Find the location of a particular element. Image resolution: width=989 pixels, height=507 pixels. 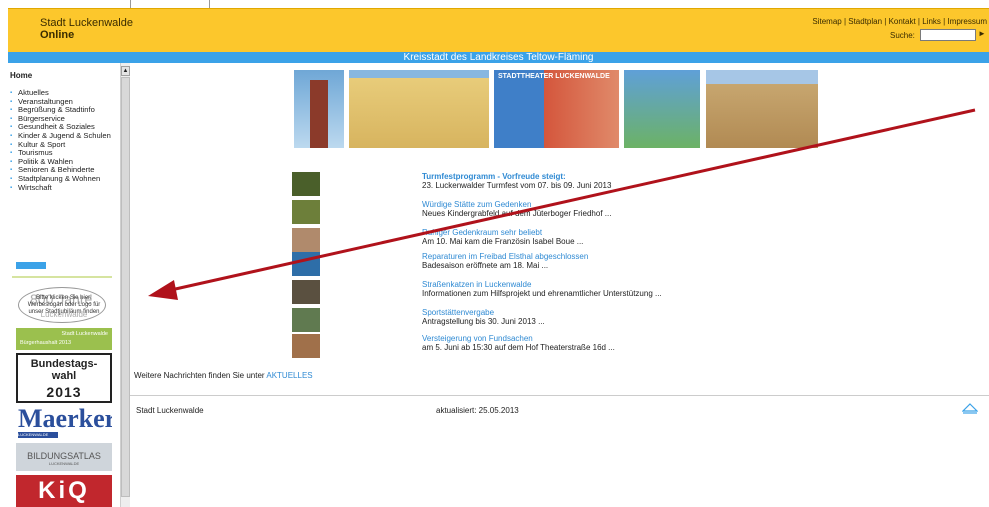

banner-wahl-line1: Bundestags- is located at coordinates (64, 364).